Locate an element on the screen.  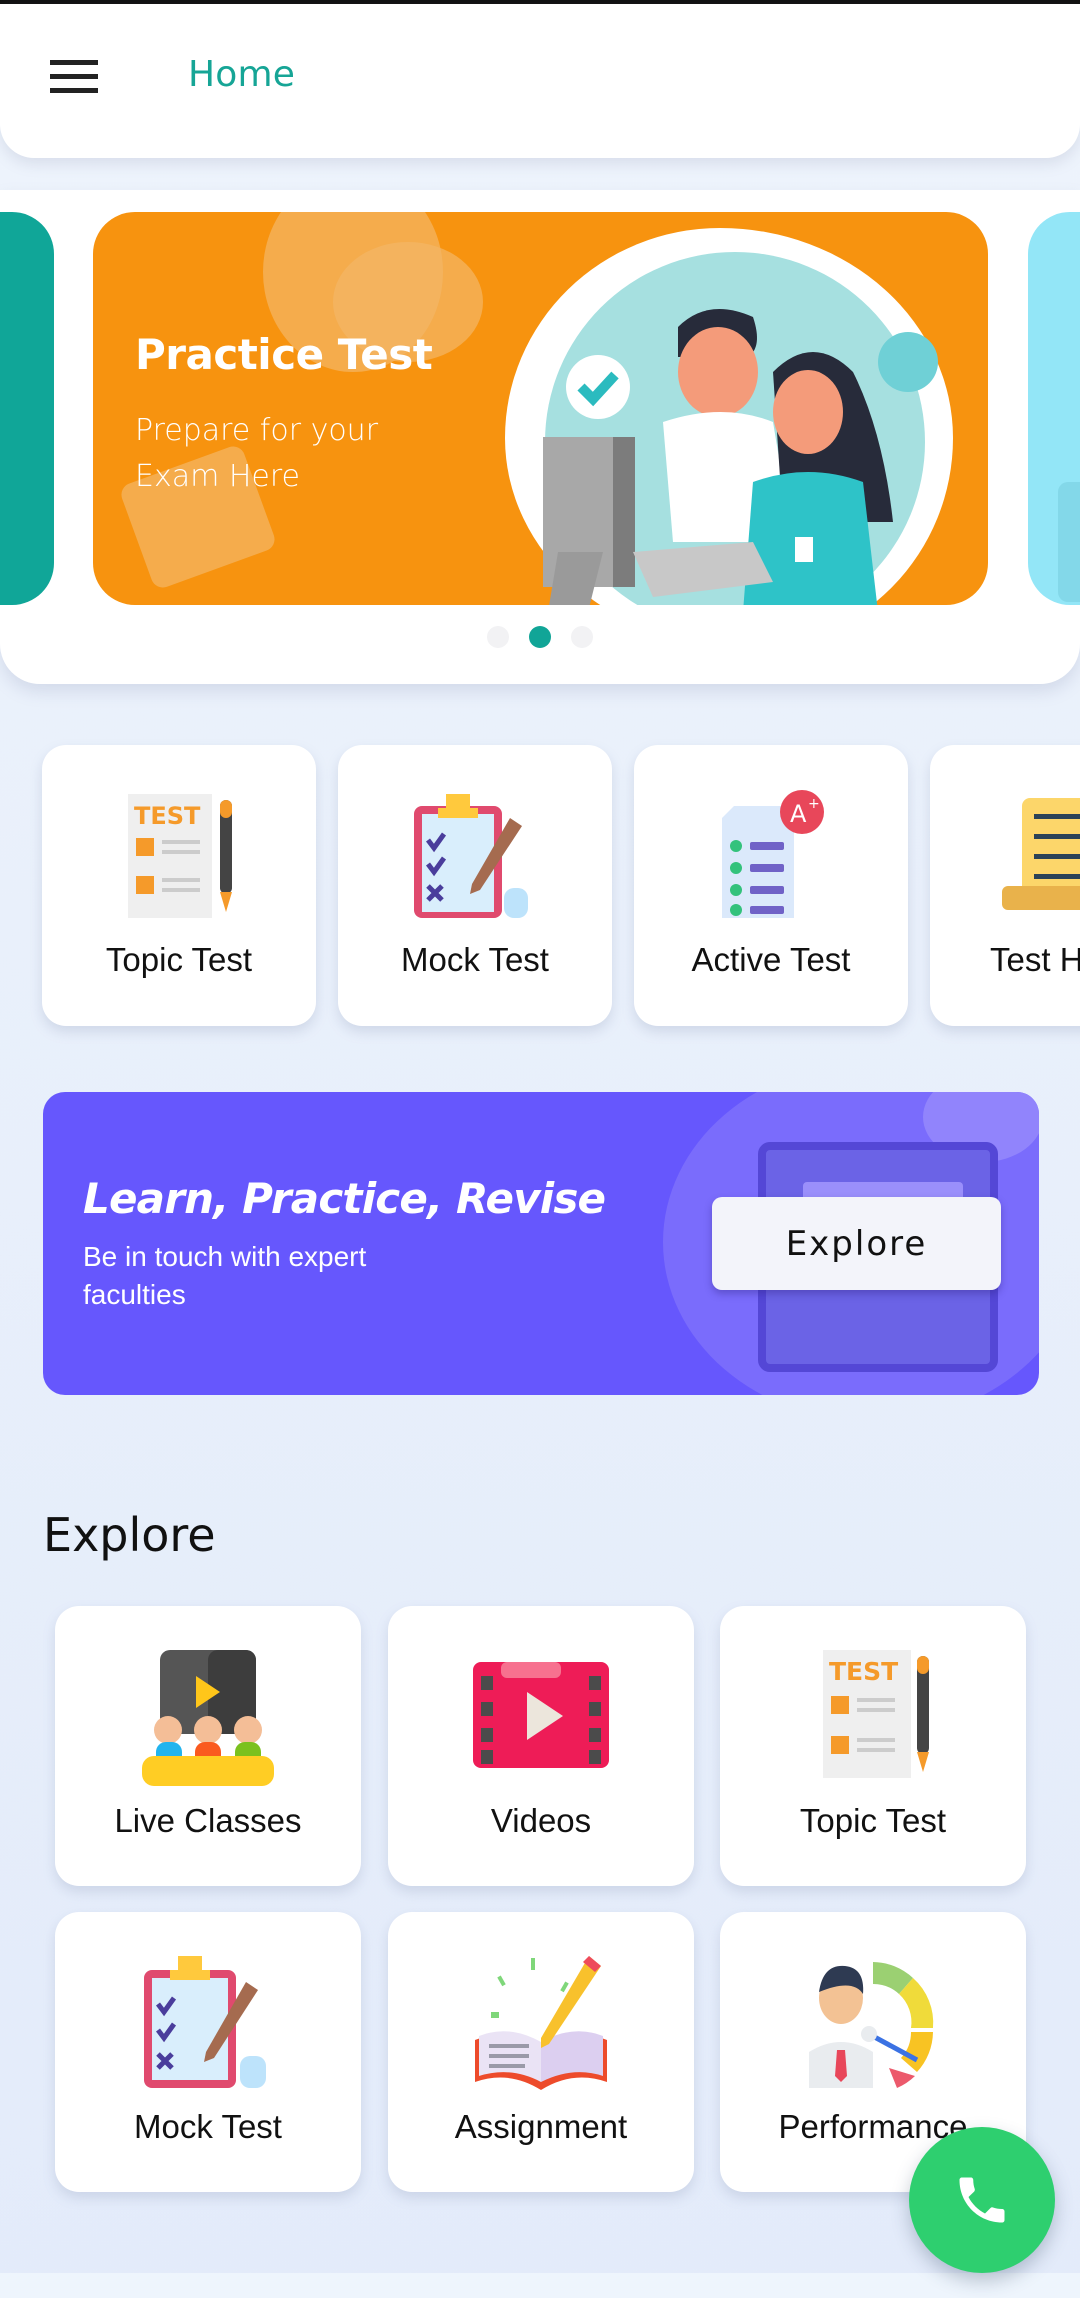
quick-tile-label: Mock Test is located at coordinates (475, 959).